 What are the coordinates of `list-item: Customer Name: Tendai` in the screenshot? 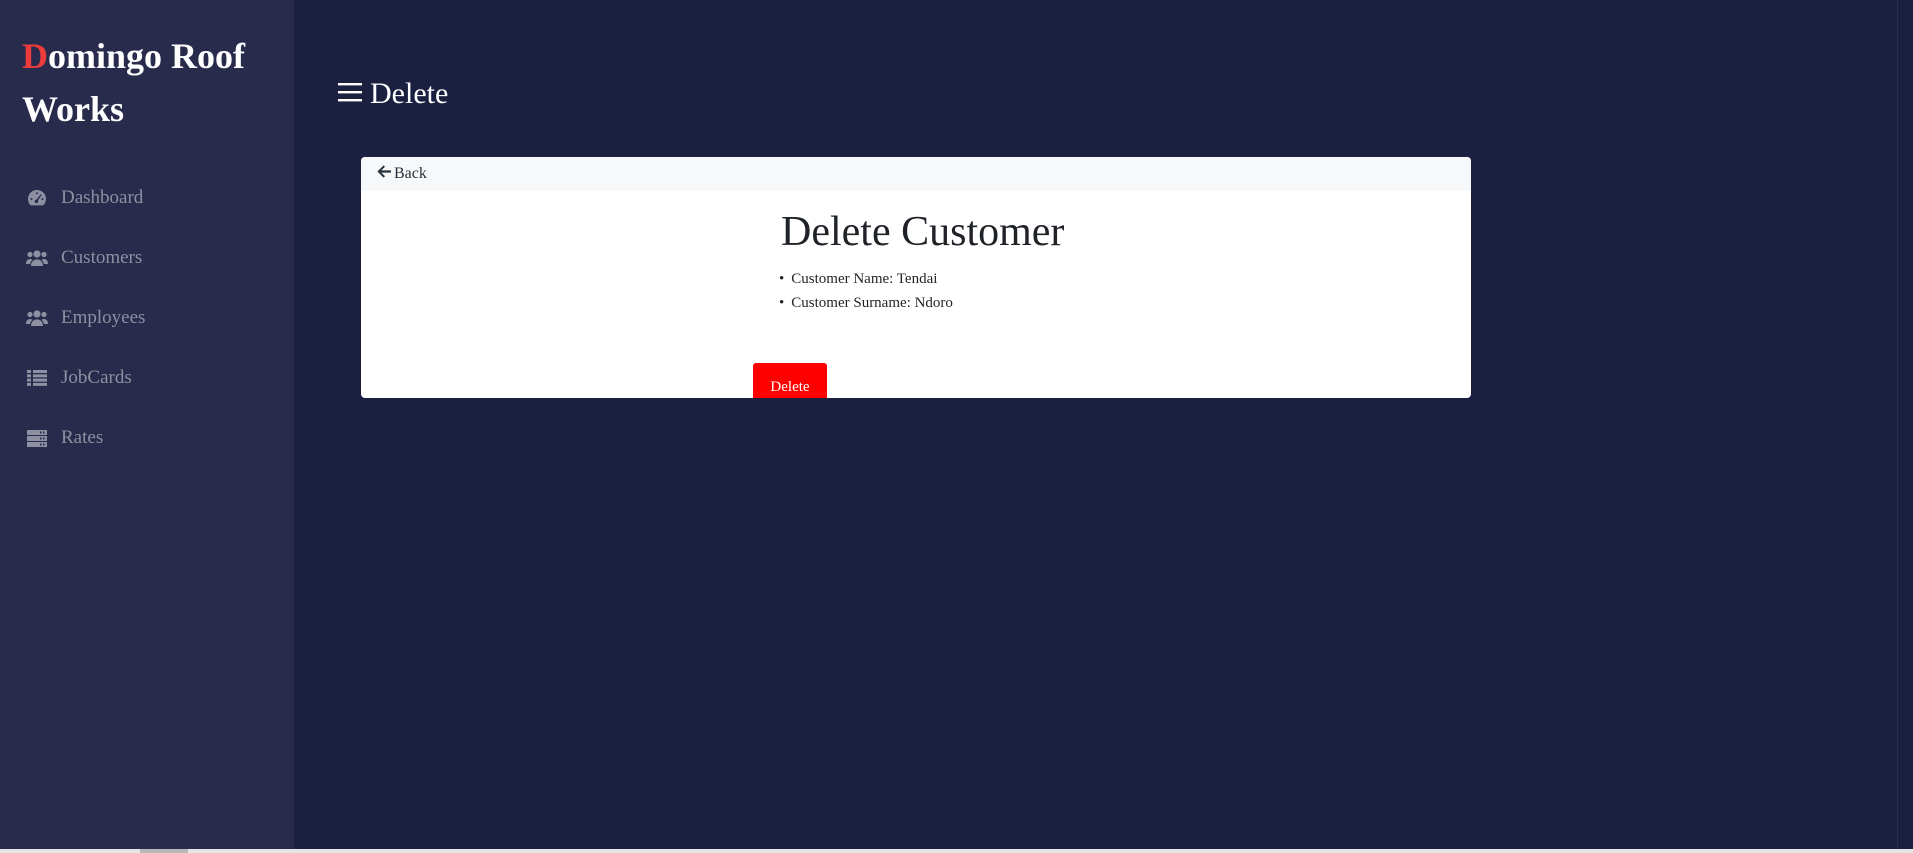 It's located at (866, 279).